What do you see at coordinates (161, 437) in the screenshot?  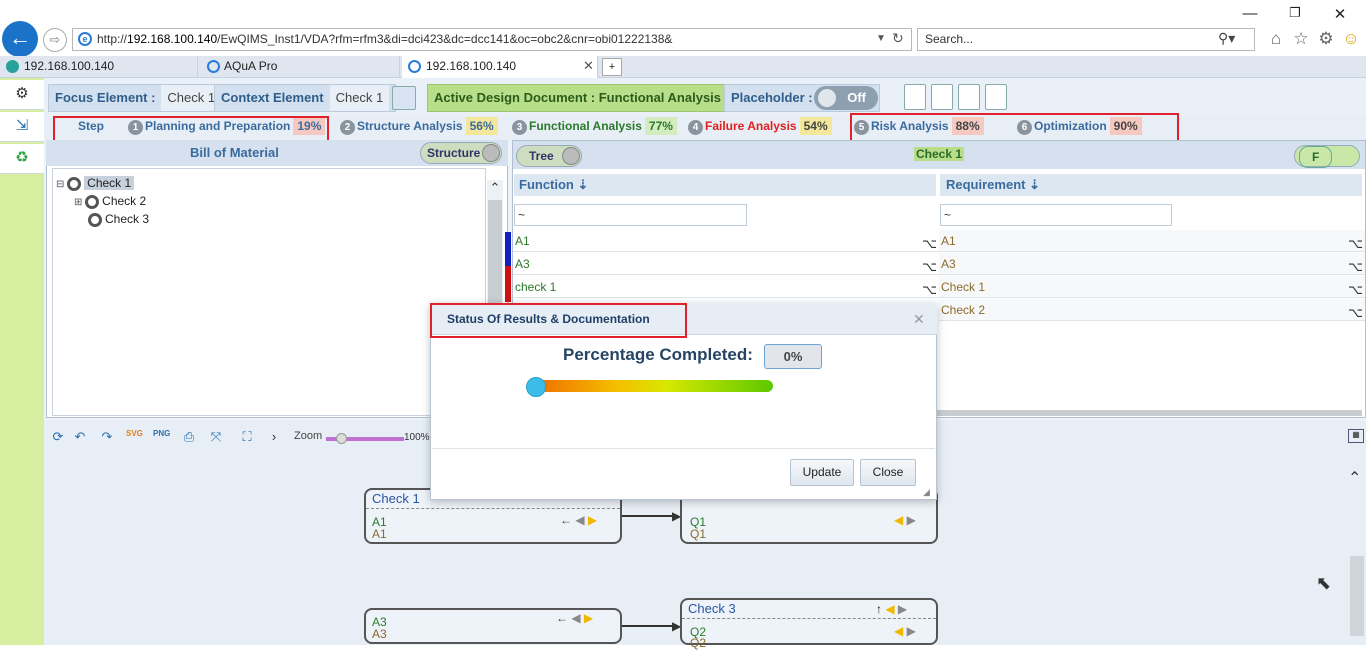 I see `png-export-icon: PNG` at bounding box center [161, 437].